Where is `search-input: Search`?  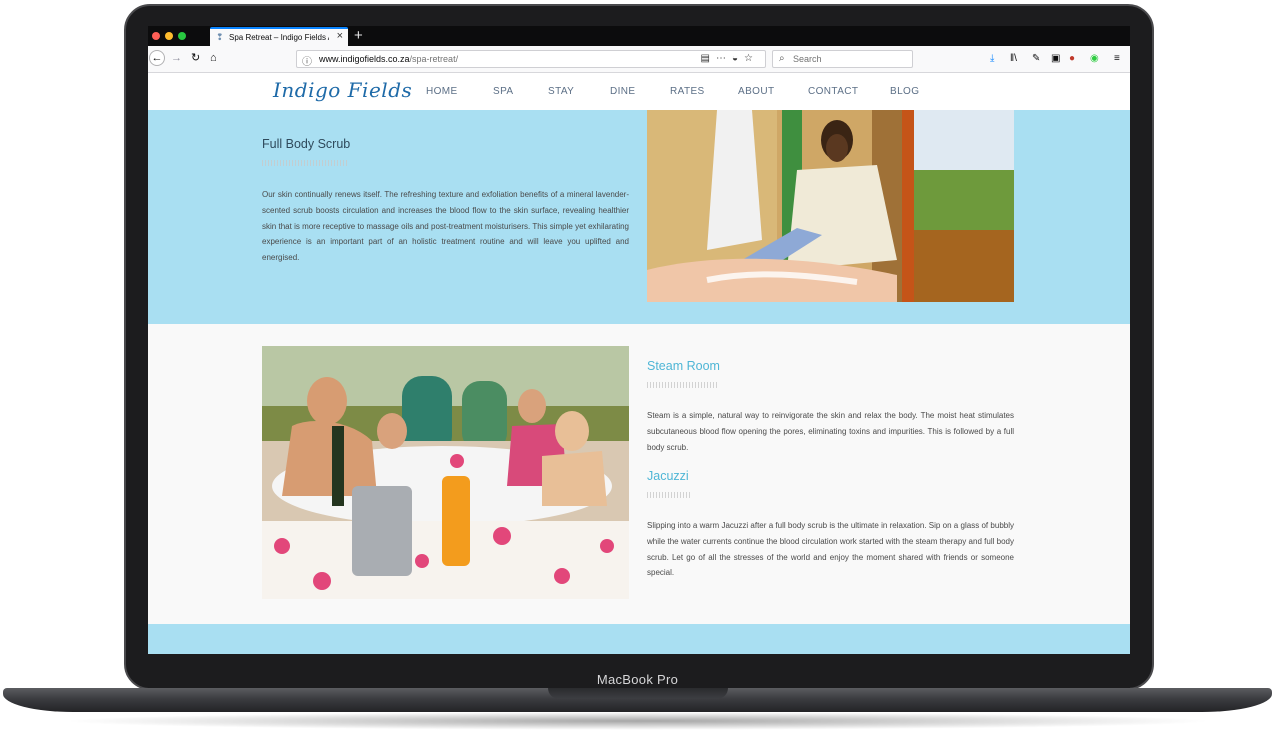
search-input: Search is located at coordinates (807, 59).